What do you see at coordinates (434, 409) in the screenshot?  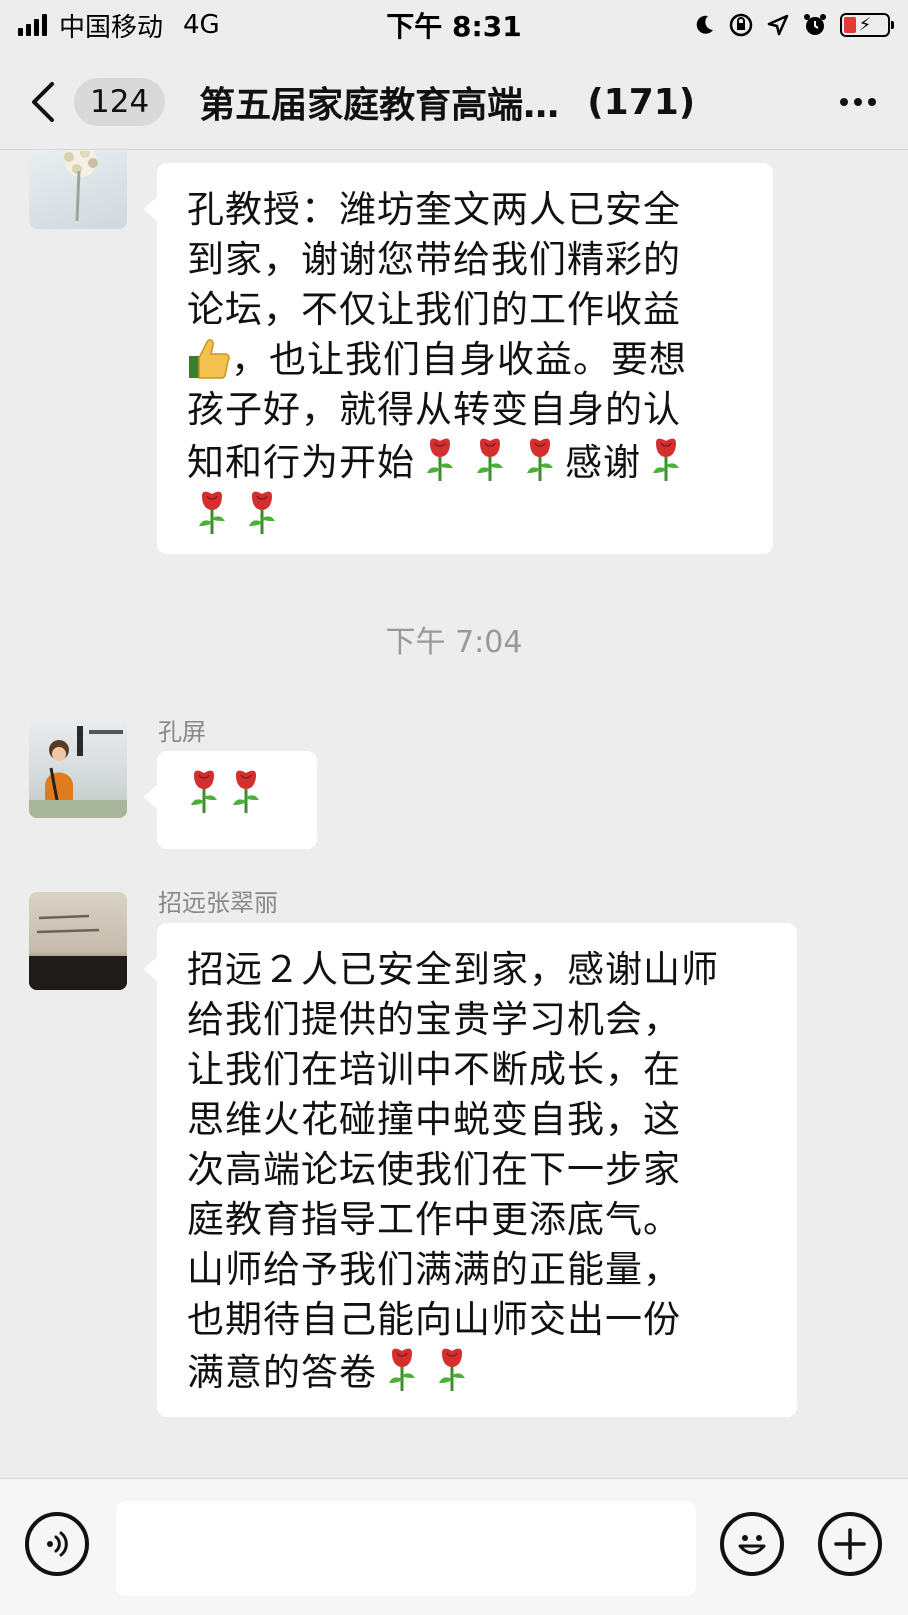 I see `message-text: 孩子好，就得从转变自身的认` at bounding box center [434, 409].